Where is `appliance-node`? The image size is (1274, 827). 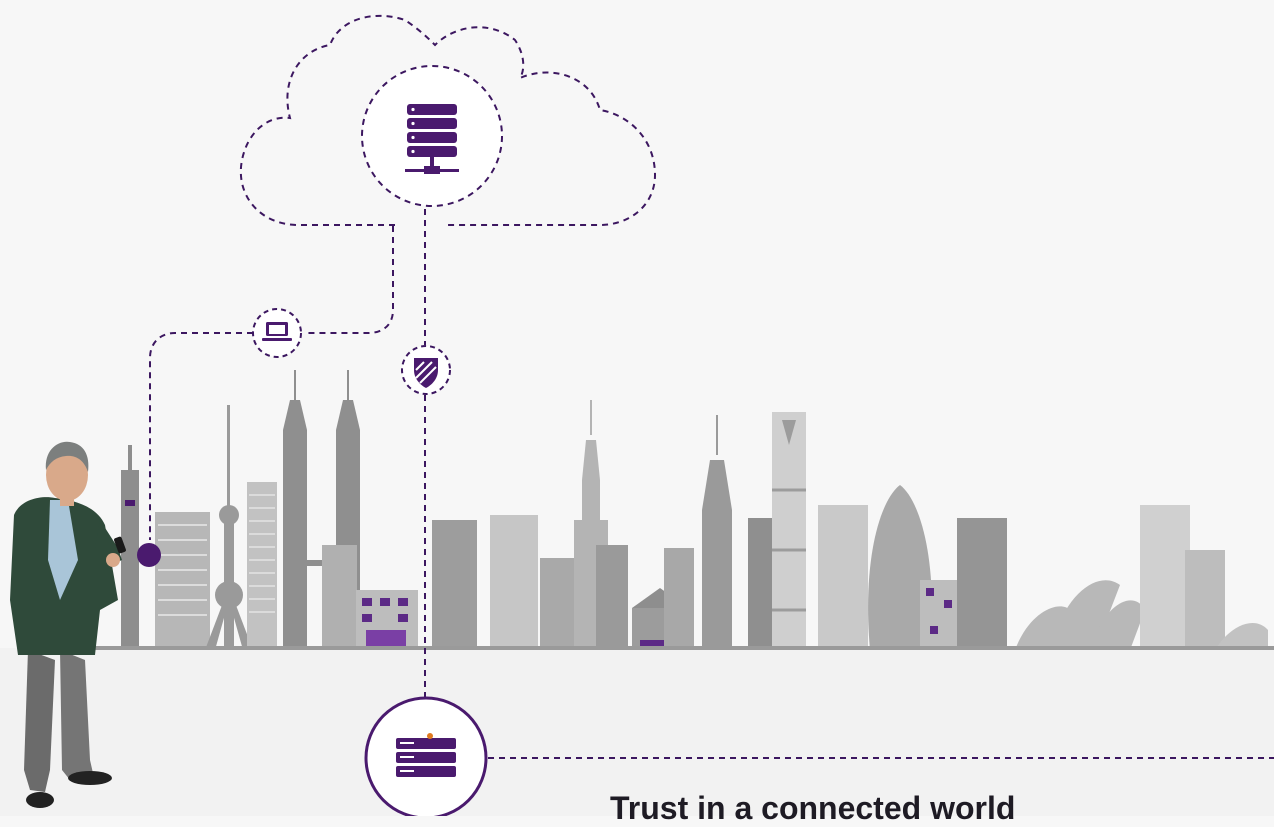
appliance-node is located at coordinates (426, 756).